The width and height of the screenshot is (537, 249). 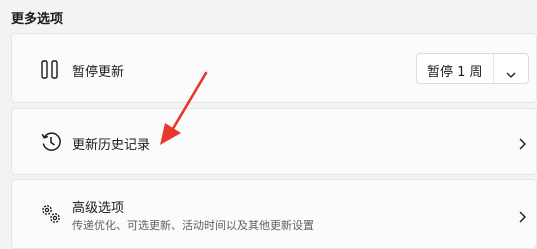 I want to click on gears-icon, so click(x=51, y=216).